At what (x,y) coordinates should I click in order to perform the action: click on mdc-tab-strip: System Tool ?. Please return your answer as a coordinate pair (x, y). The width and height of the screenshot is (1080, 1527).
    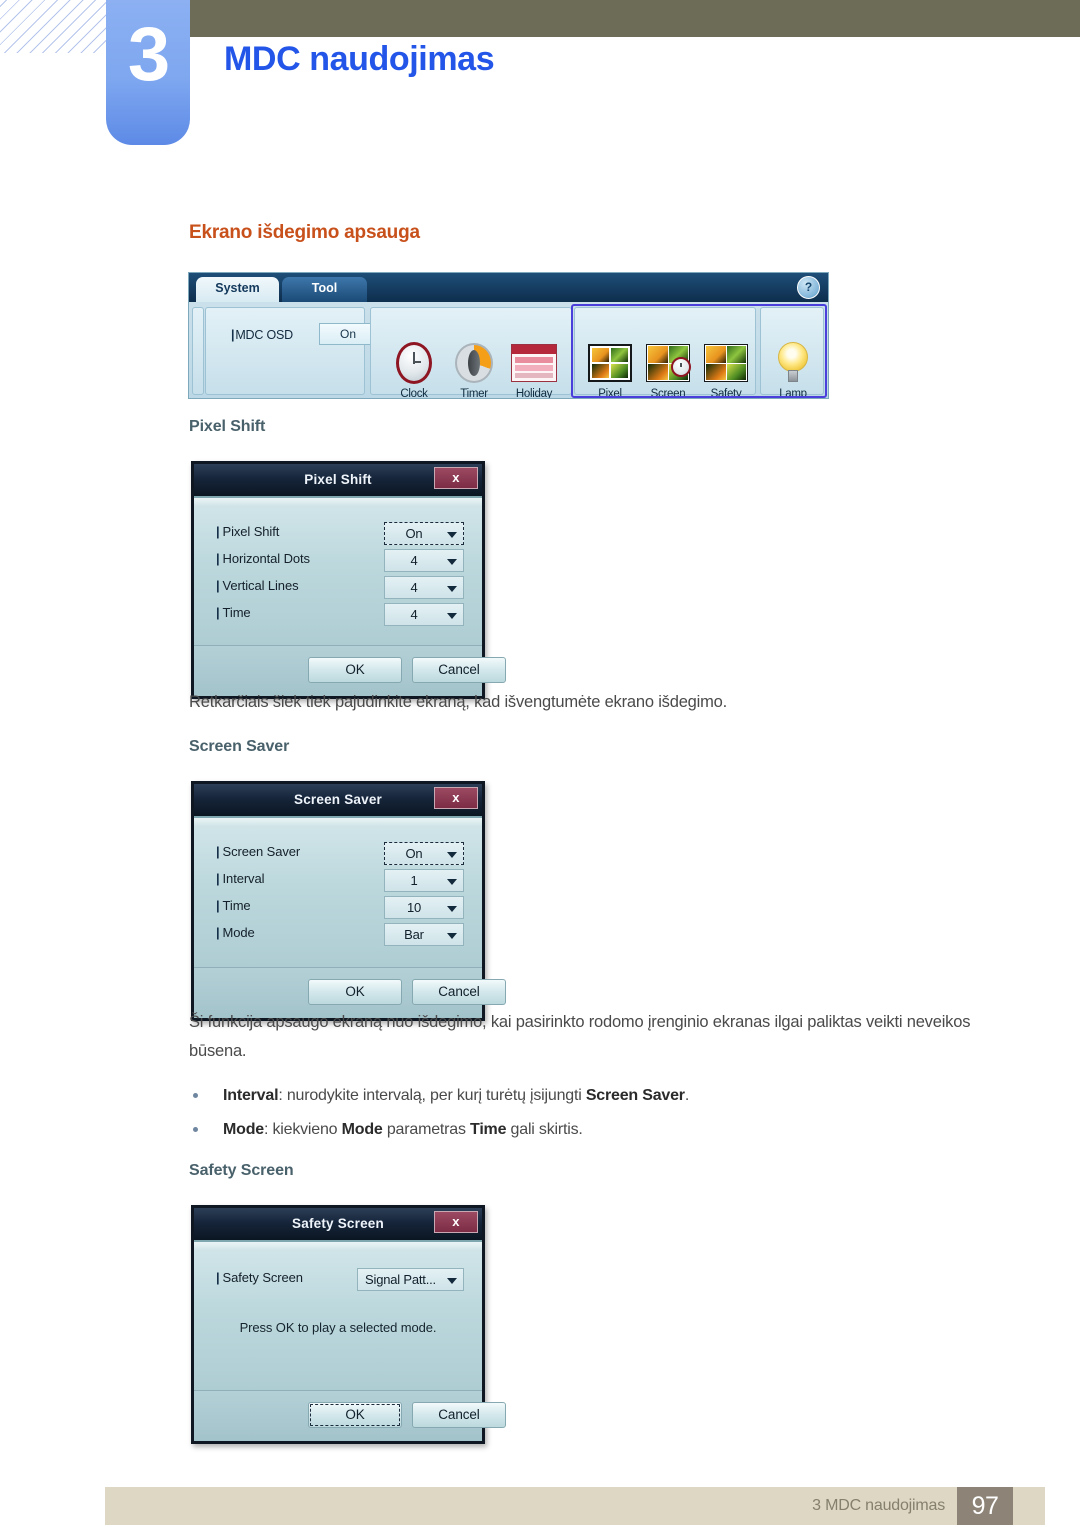
    Looking at the image, I should click on (508, 287).